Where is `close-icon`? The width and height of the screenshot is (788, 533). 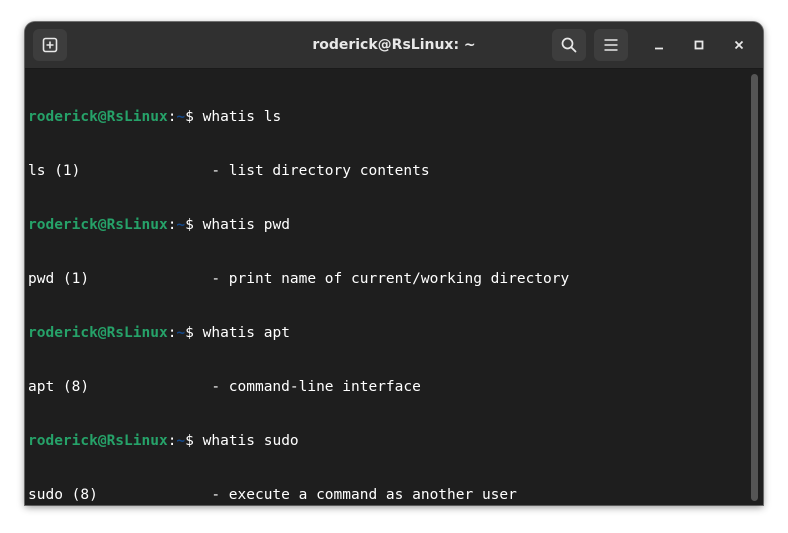
close-icon is located at coordinates (739, 45).